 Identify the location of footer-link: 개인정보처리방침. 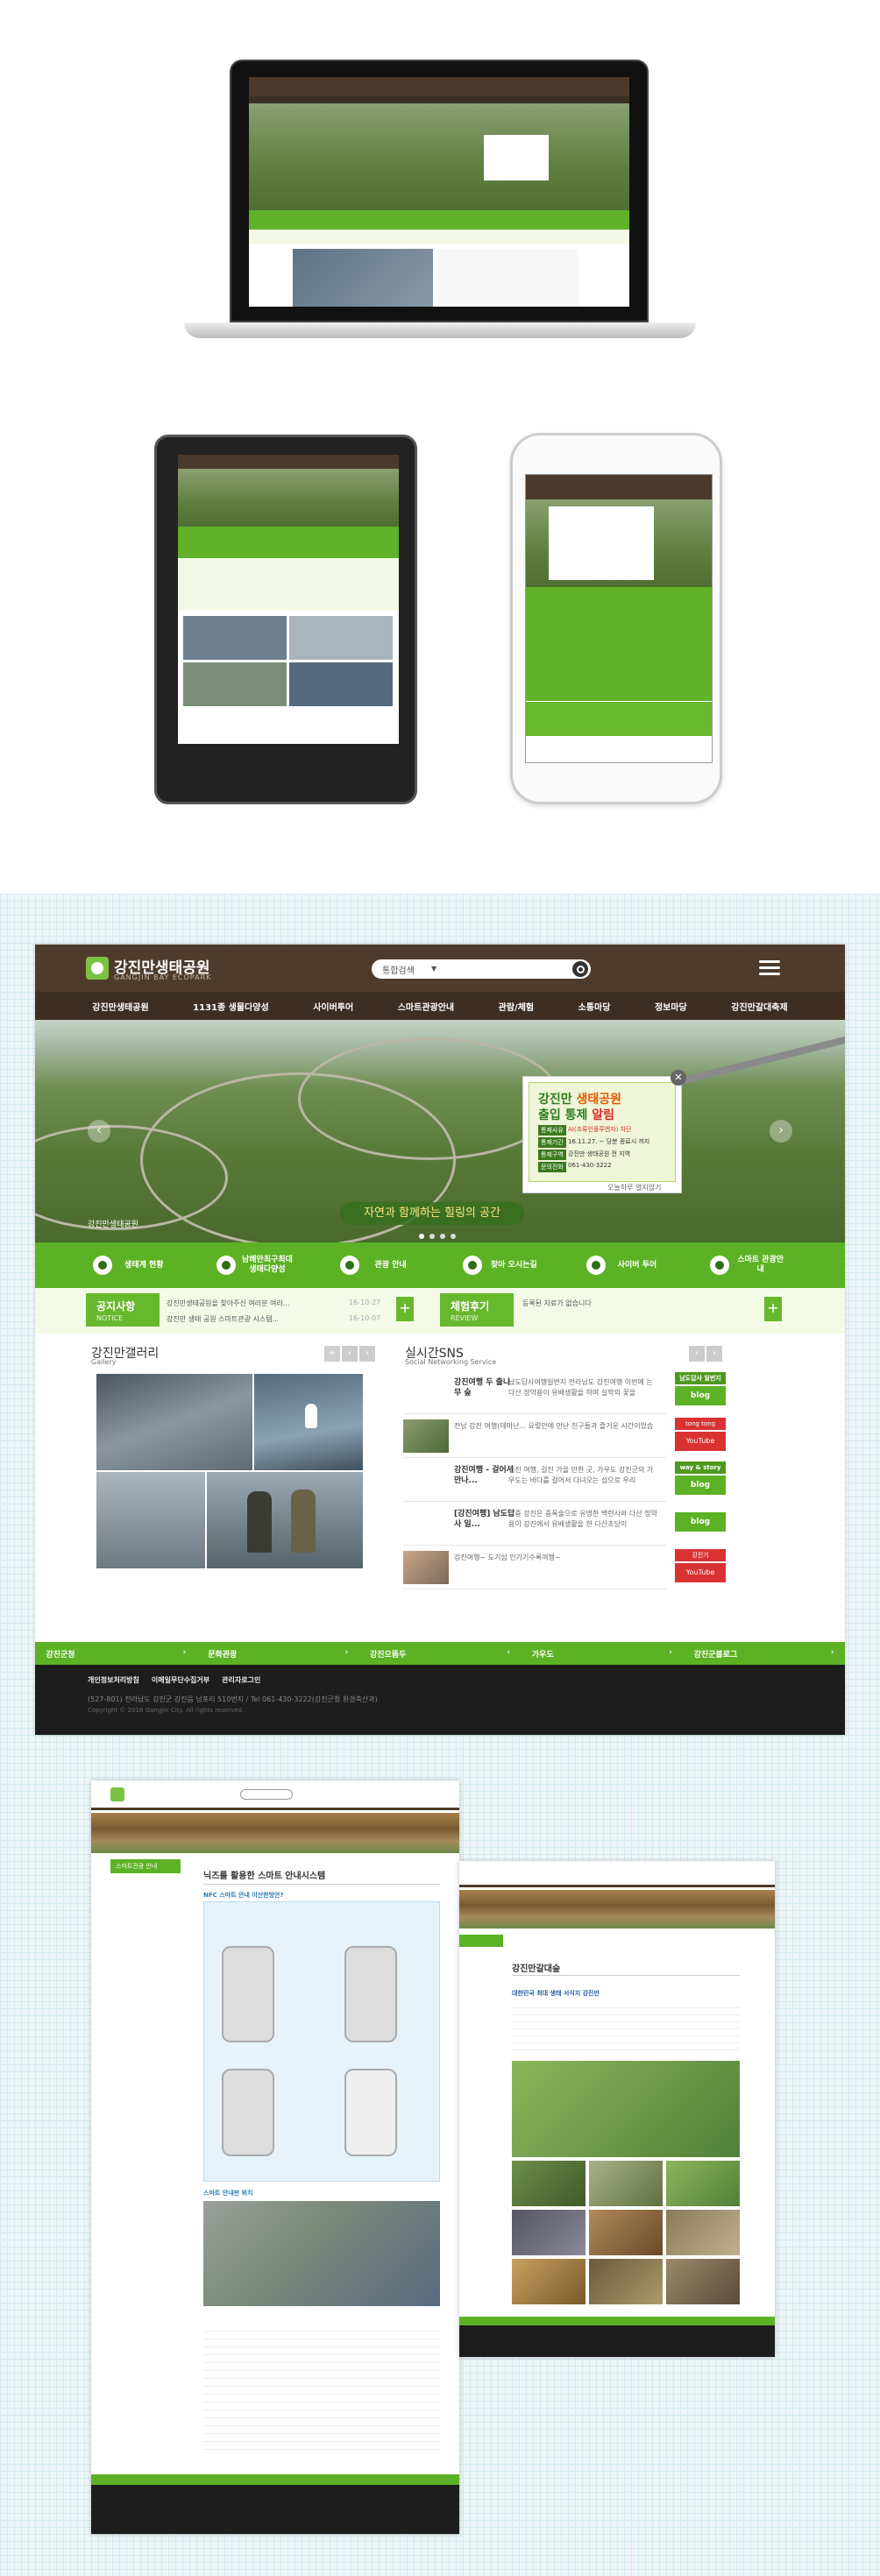
(113, 1680).